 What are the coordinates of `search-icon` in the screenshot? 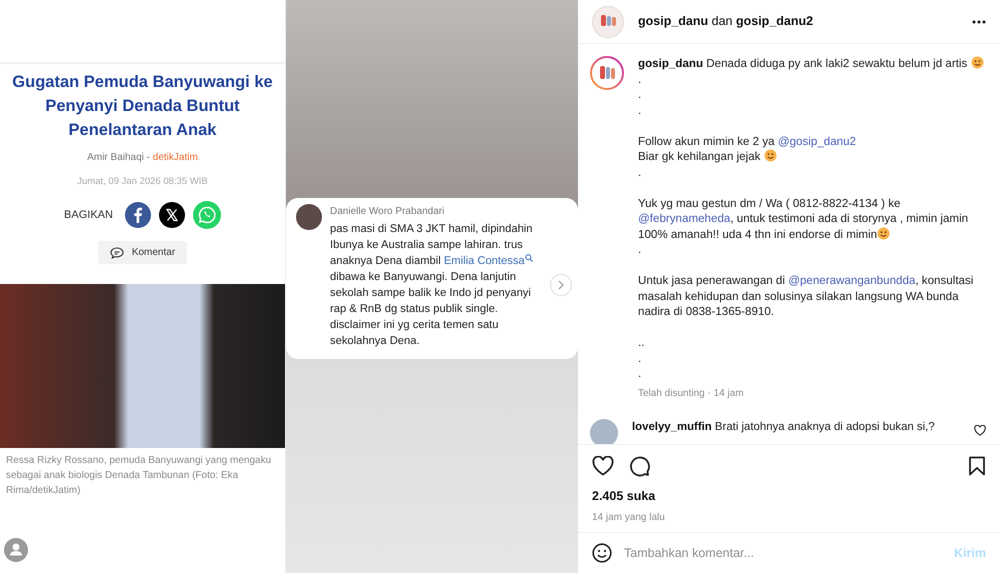 It's located at (528, 258).